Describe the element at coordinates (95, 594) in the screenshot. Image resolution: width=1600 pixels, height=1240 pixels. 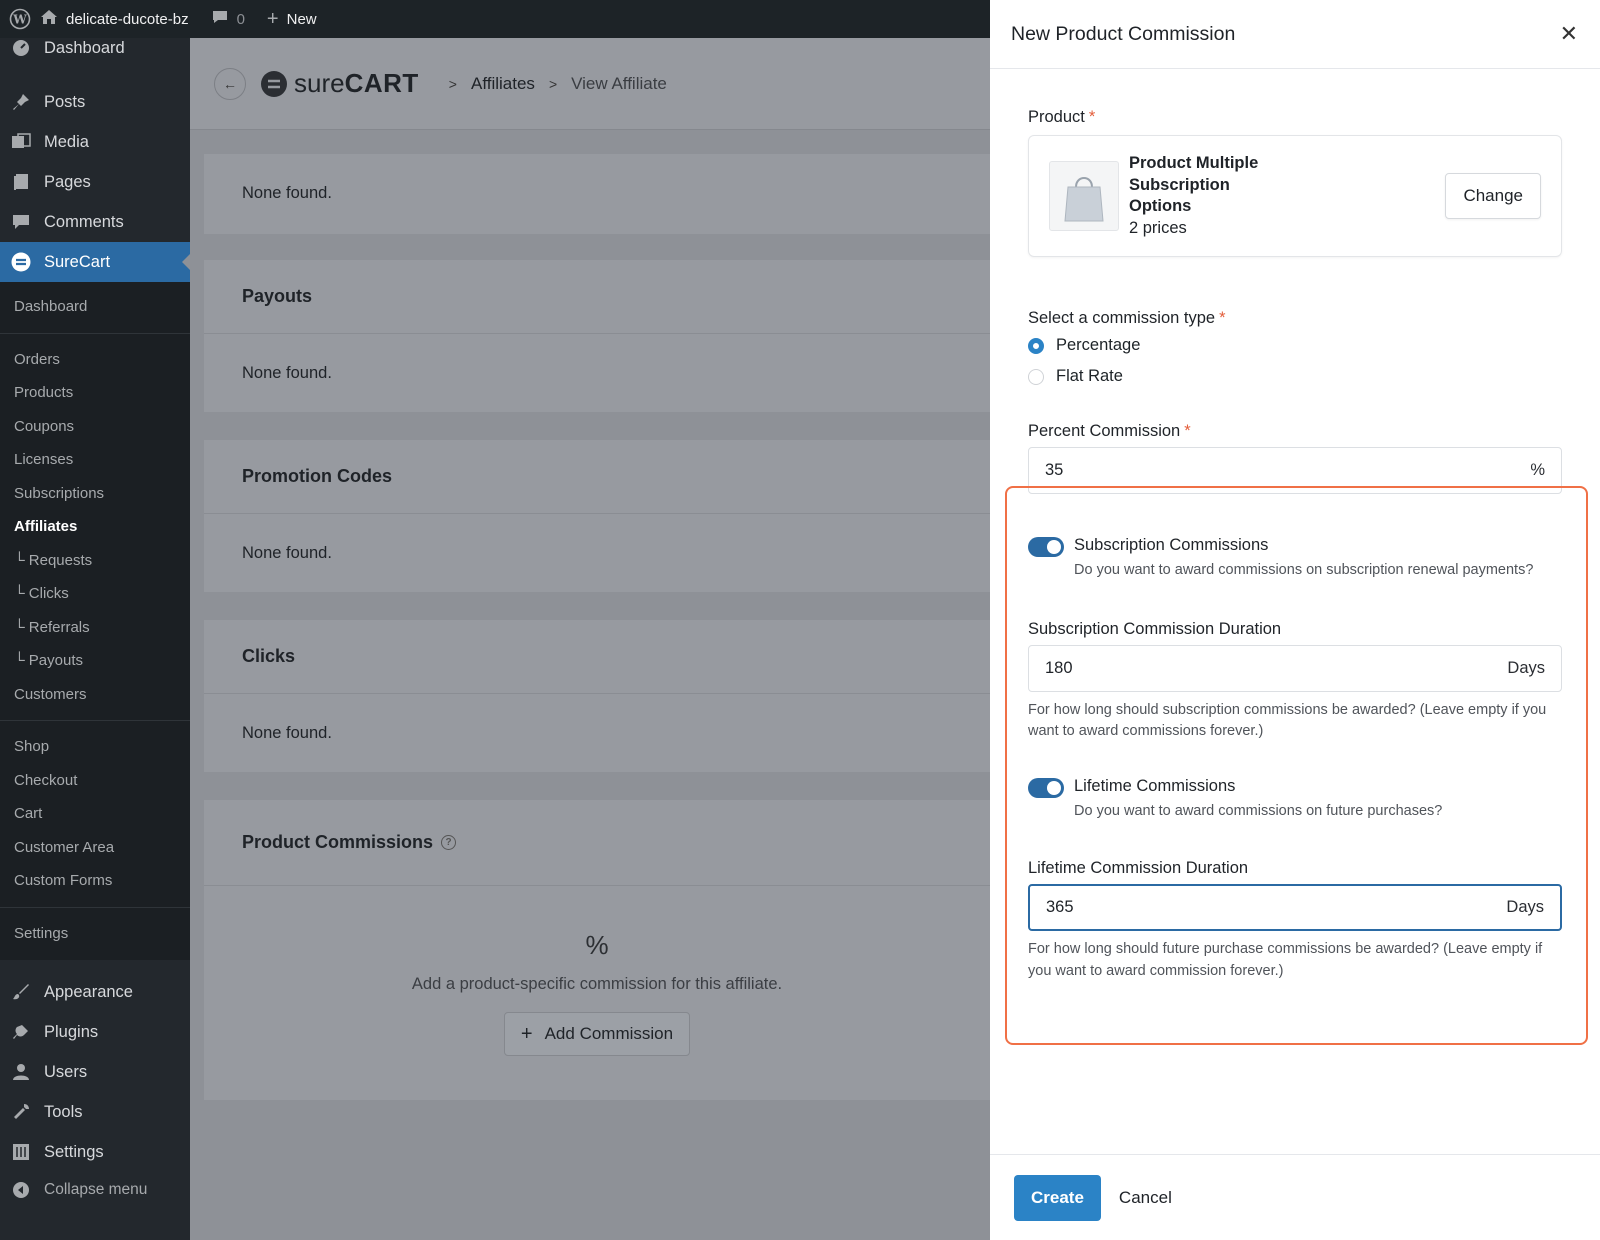
I see `submenu-item: └ Clicks` at that location.